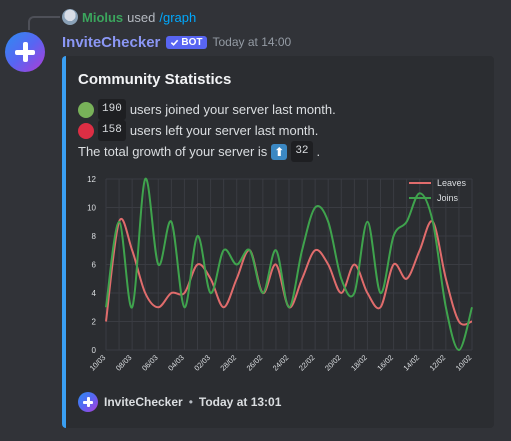 The image size is (511, 441). Describe the element at coordinates (112, 130) in the screenshot. I see `left-count: 158` at that location.